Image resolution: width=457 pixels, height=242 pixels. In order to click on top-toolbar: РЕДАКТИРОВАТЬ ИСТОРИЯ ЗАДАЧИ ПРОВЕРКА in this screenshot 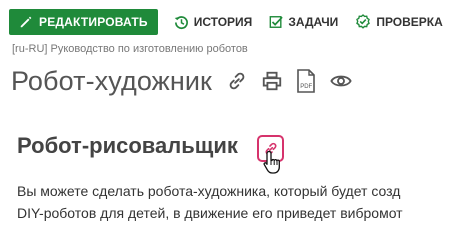, I will do `click(226, 22)`.